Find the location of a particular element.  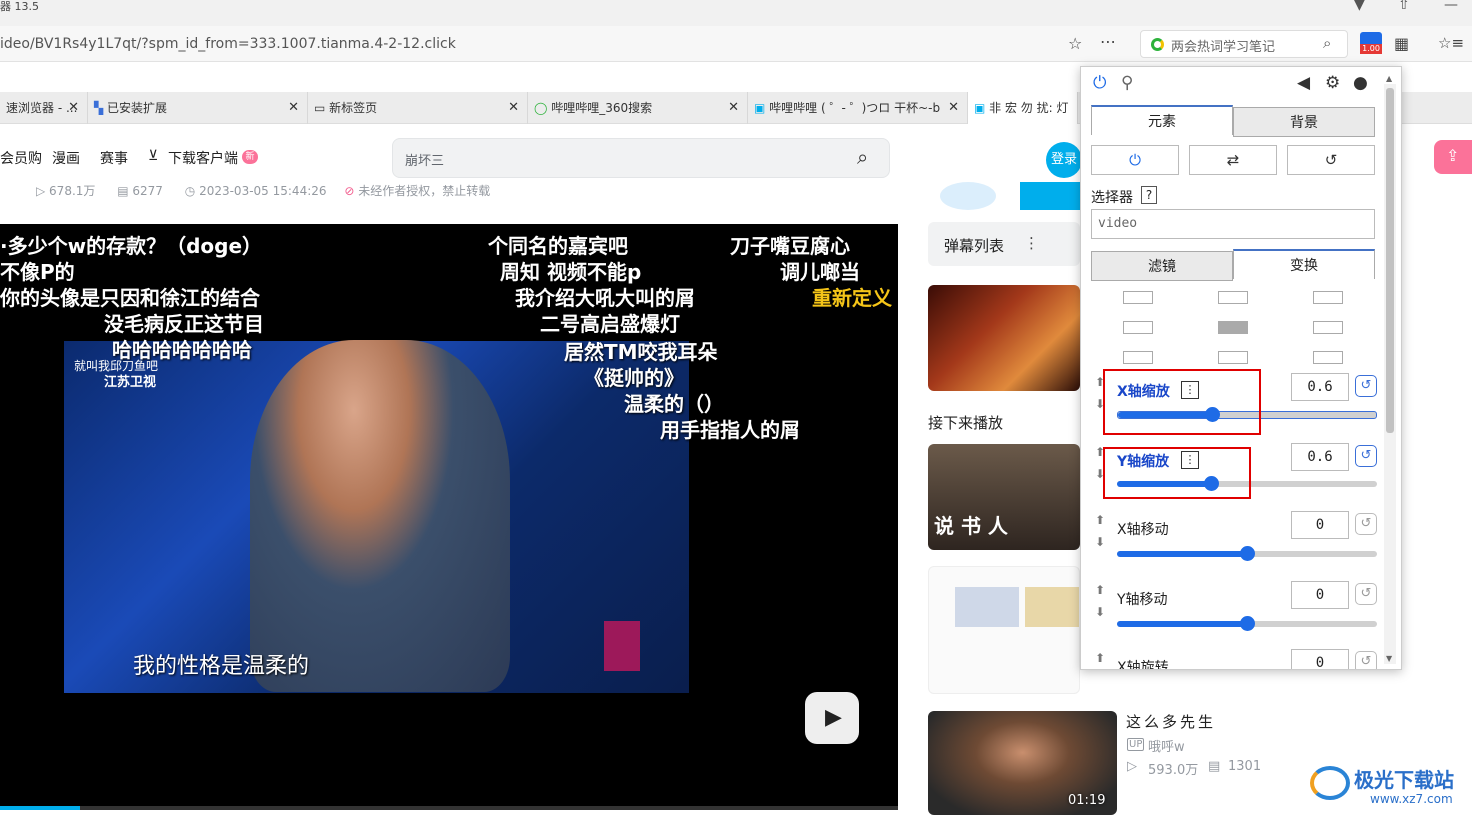

slider-x-move: ⬆ ⬇ X轴移动 0 ↺ is located at coordinates (1236, 545).